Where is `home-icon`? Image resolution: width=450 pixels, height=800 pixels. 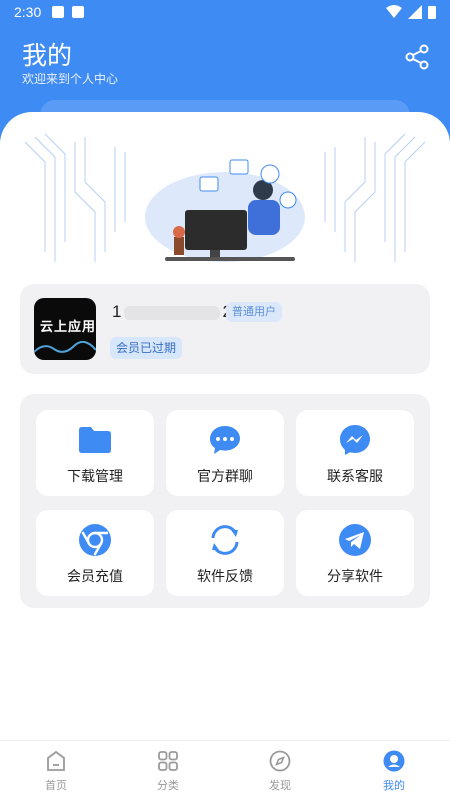
home-icon is located at coordinates (56, 760).